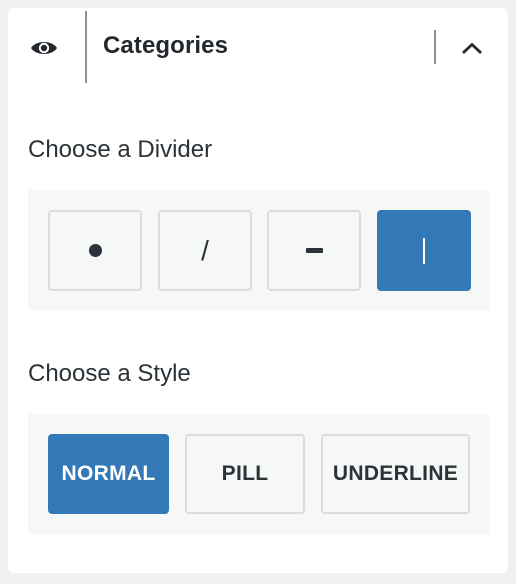  I want to click on style-section-label: Choose a Style, so click(109, 373).